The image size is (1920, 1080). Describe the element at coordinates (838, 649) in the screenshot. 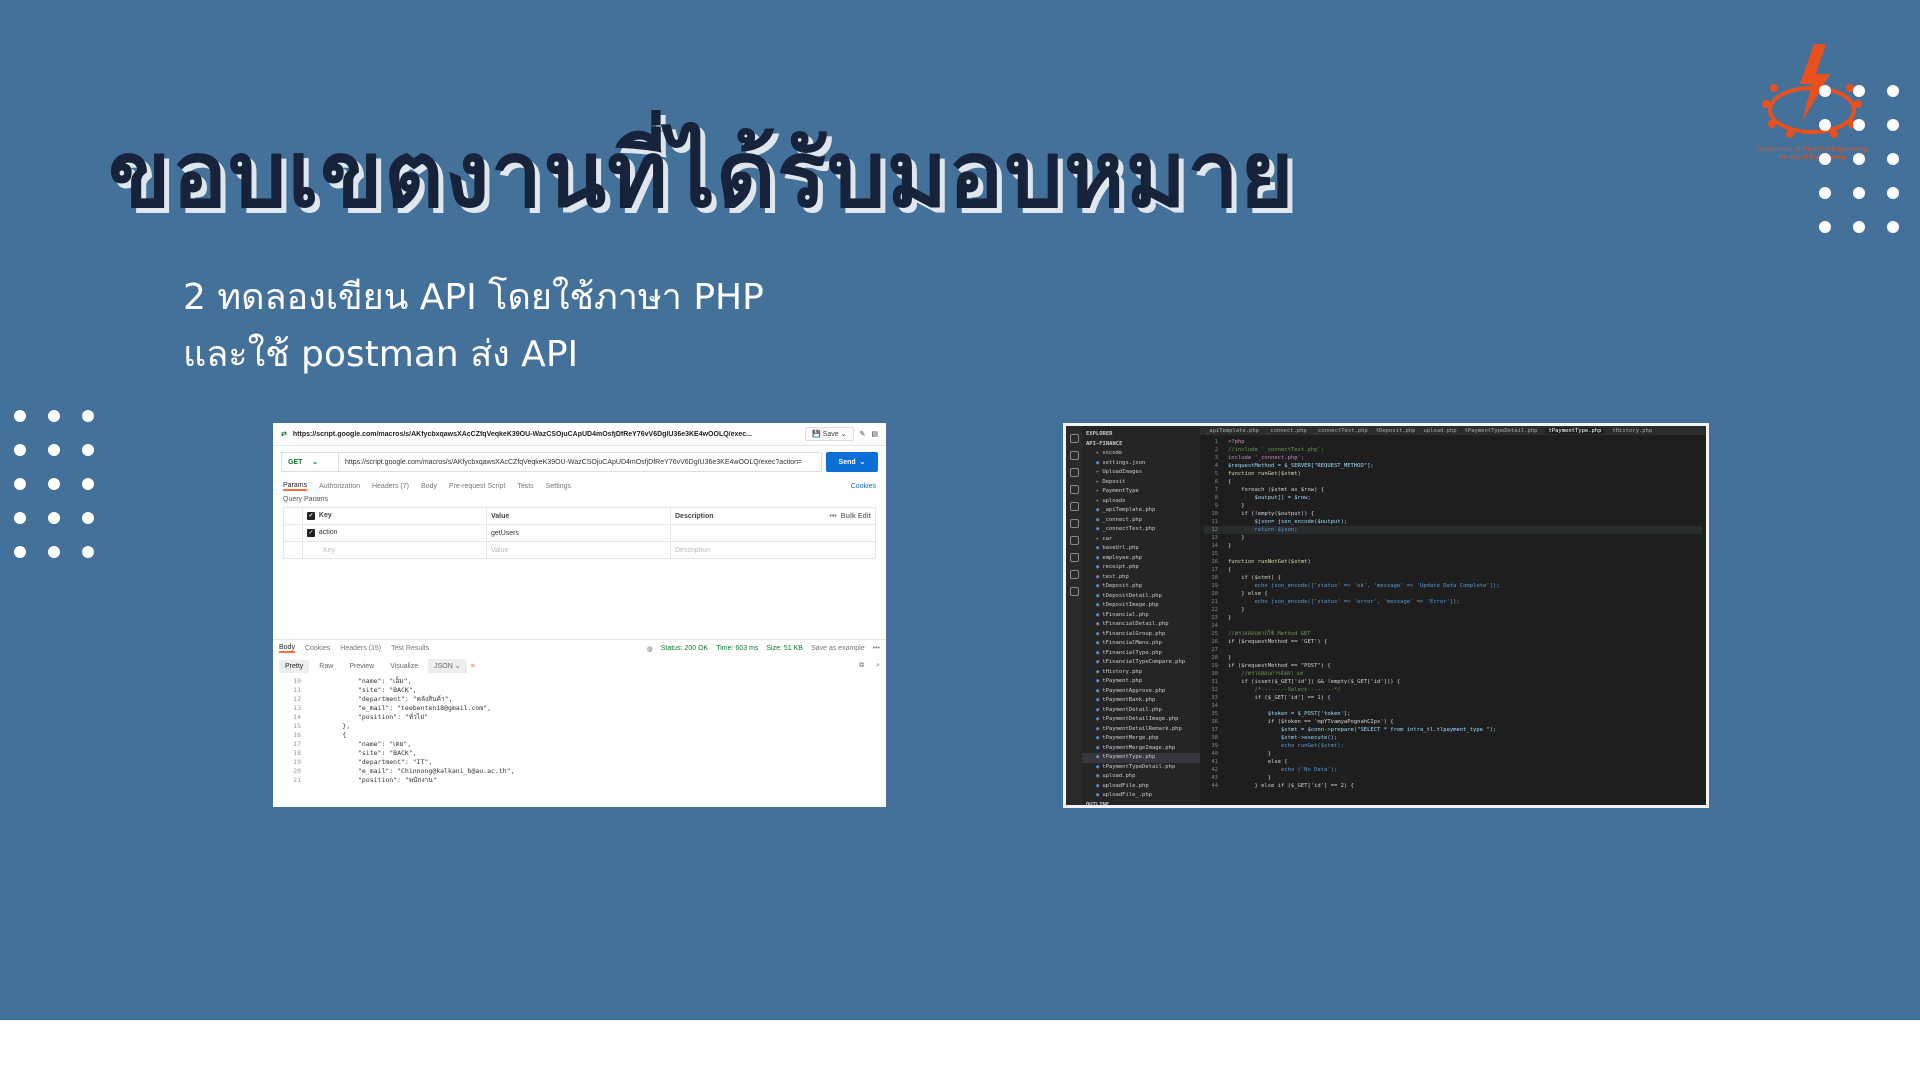

I see `save-example-button: Save as example` at that location.